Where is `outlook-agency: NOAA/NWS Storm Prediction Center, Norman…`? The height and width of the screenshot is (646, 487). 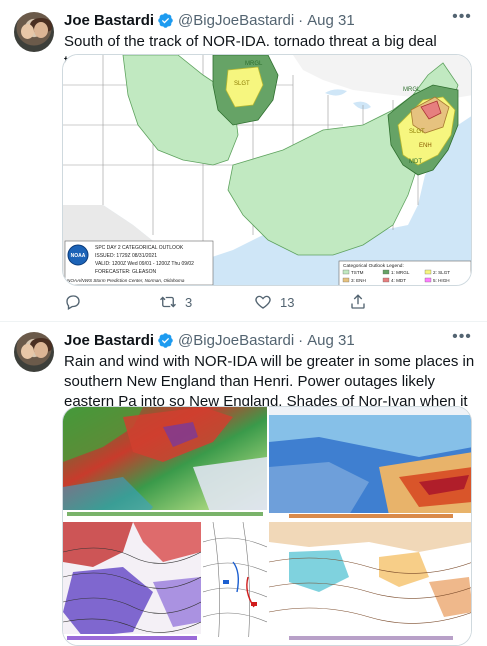
outlook-agency: NOAA/NWS Storm Prediction Center, Norman… is located at coordinates (126, 280).